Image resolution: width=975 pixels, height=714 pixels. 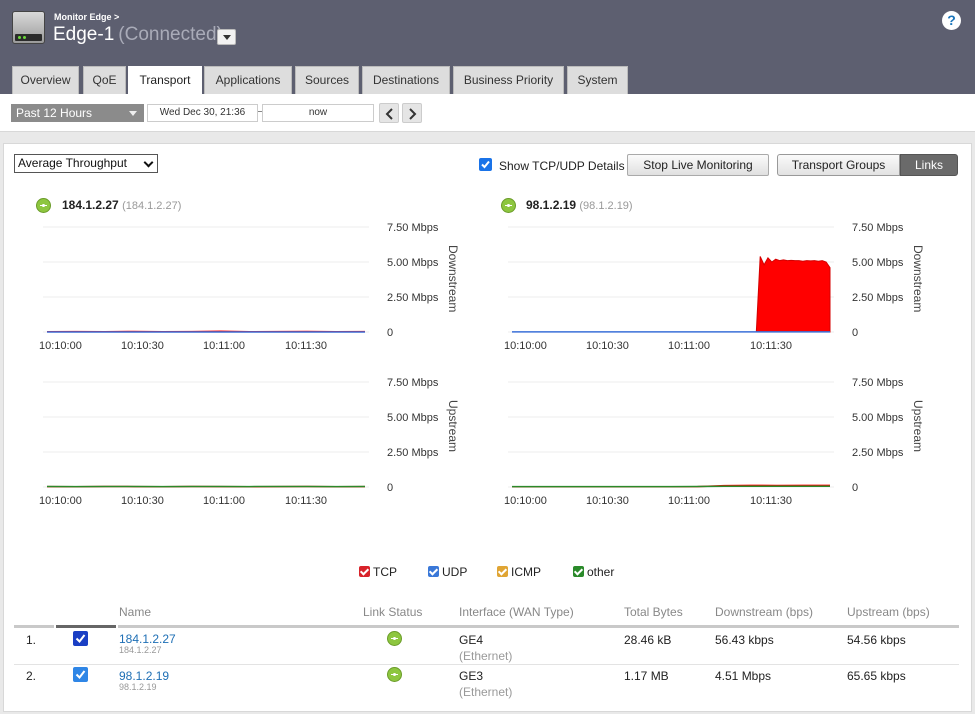 I want to click on edge-name: Edge-1, so click(x=84, y=34).